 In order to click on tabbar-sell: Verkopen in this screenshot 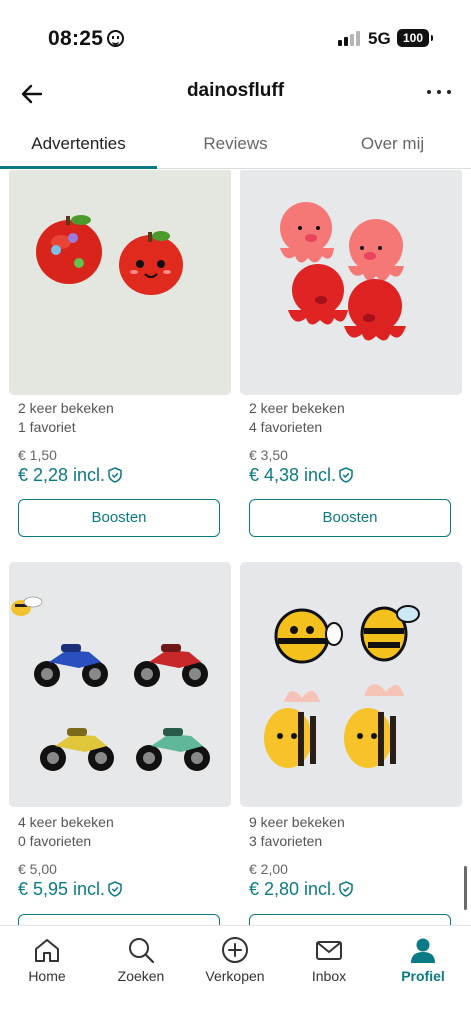, I will do `click(235, 961)`.